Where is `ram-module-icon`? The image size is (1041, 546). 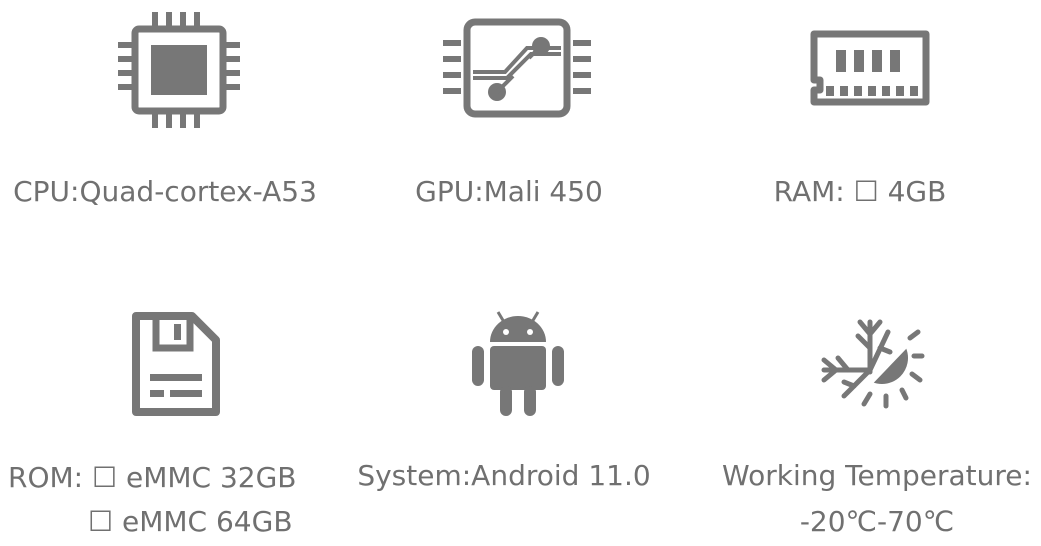
ram-module-icon is located at coordinates (870, 68).